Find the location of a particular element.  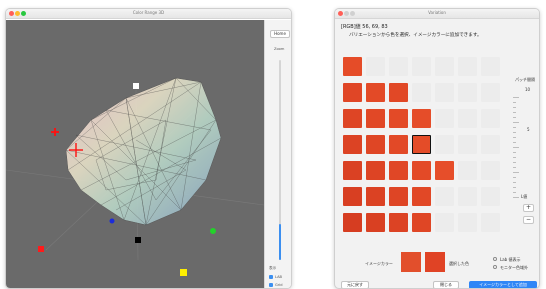

lab-display-radio is located at coordinates (495, 259).